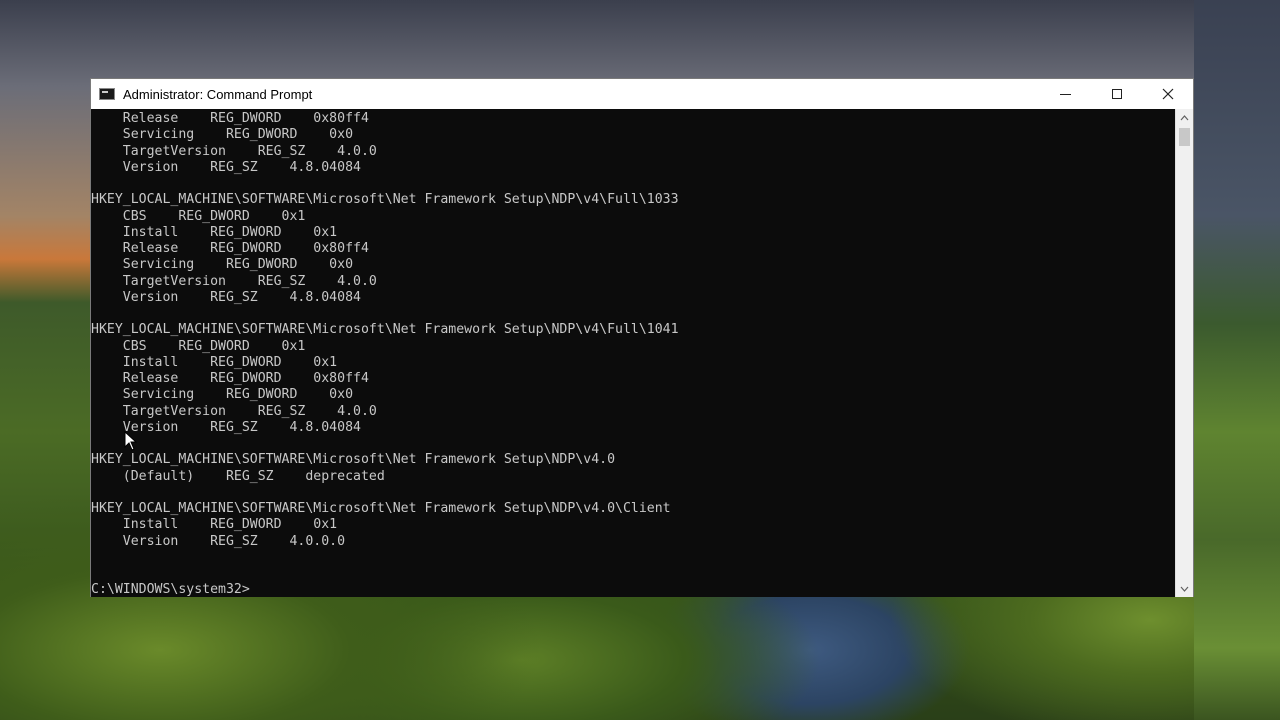 This screenshot has height=720, width=1280. I want to click on chevron-down-icon, so click(1184, 589).